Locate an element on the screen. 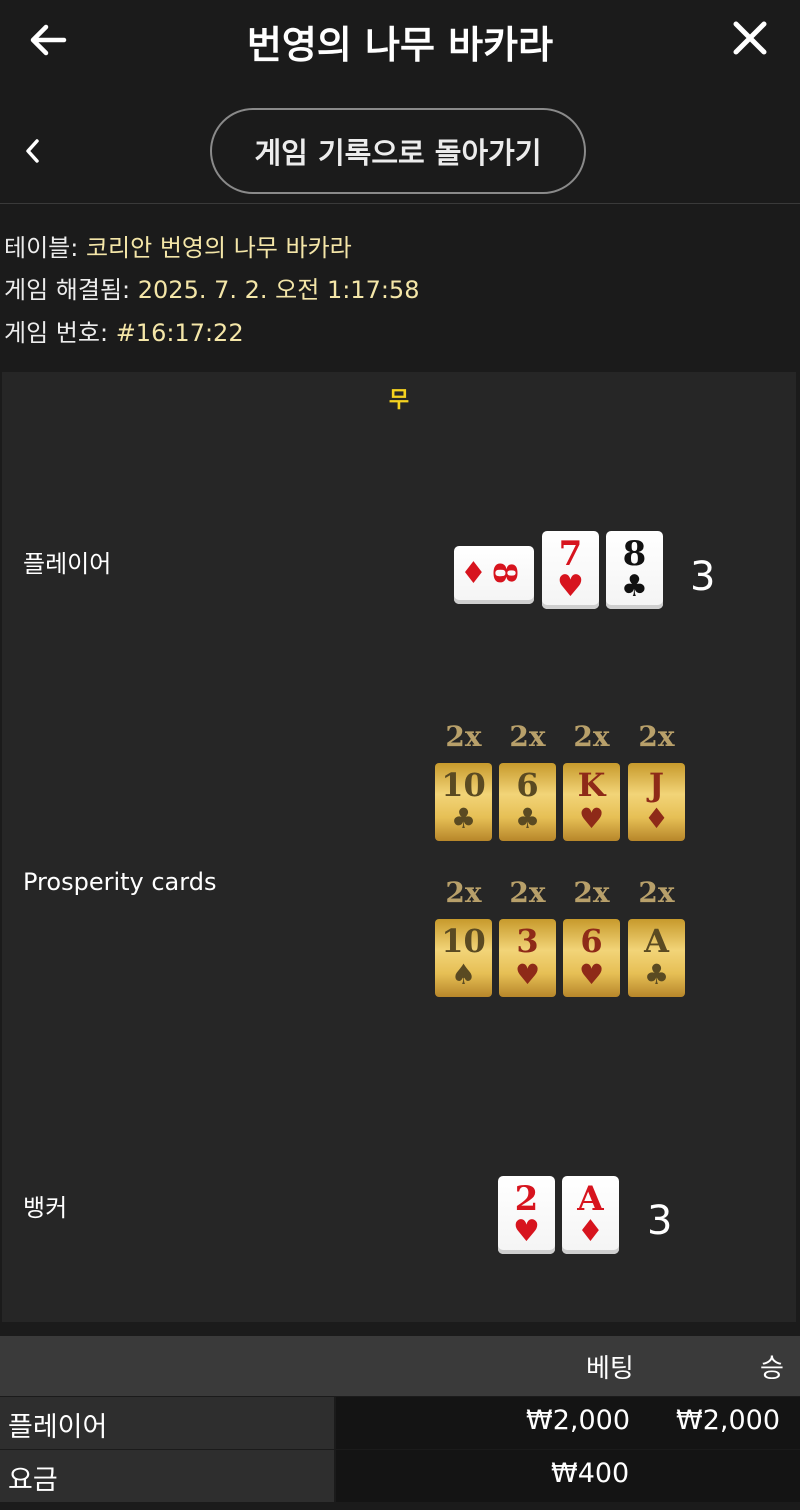 The width and height of the screenshot is (800, 1510). table-info: 테이블: 코리안 번영의 나무 바카라 is located at coordinates (178, 245).